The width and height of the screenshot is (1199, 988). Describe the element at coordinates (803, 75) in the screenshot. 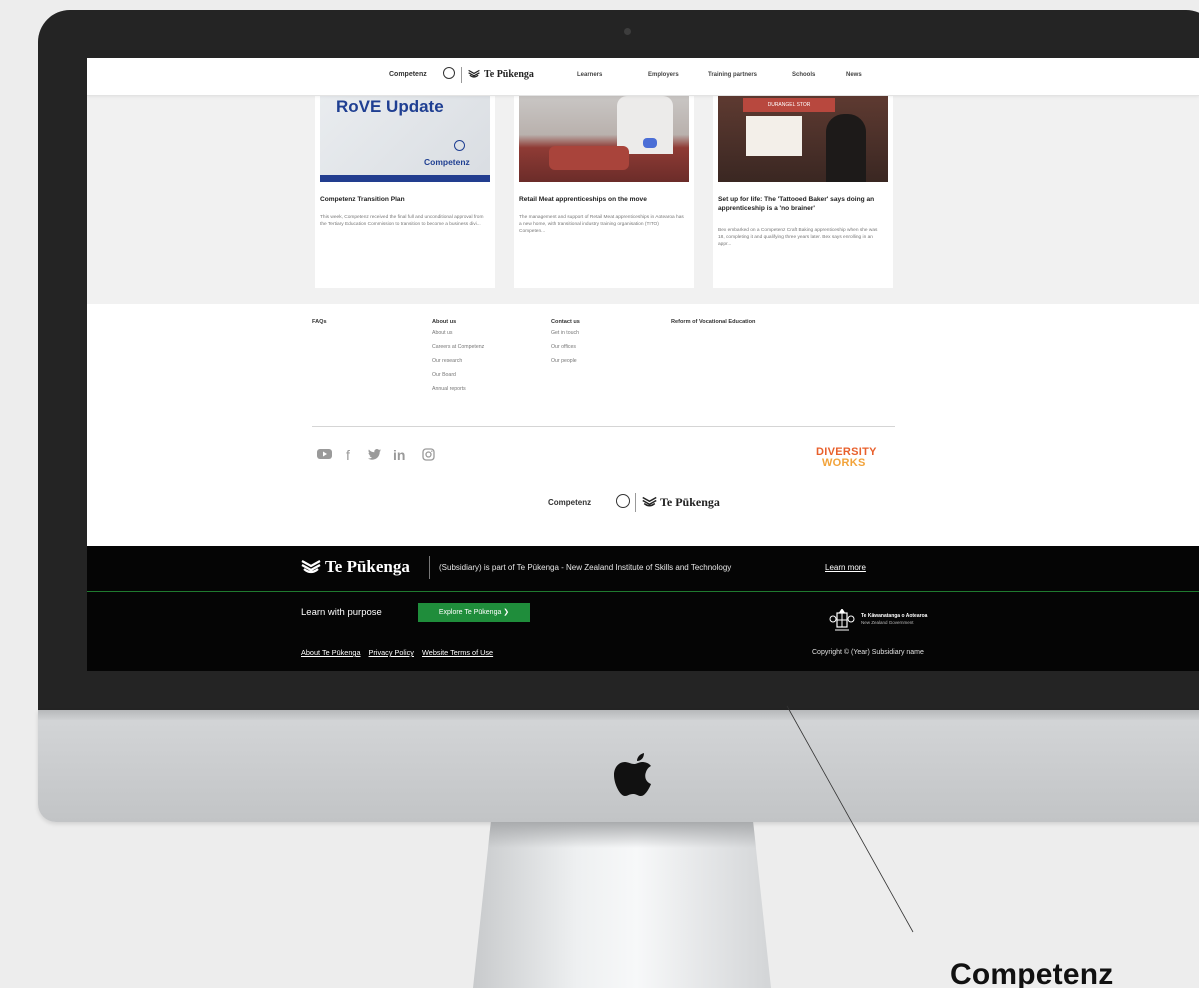

I see `nav-schools: Schools` at that location.